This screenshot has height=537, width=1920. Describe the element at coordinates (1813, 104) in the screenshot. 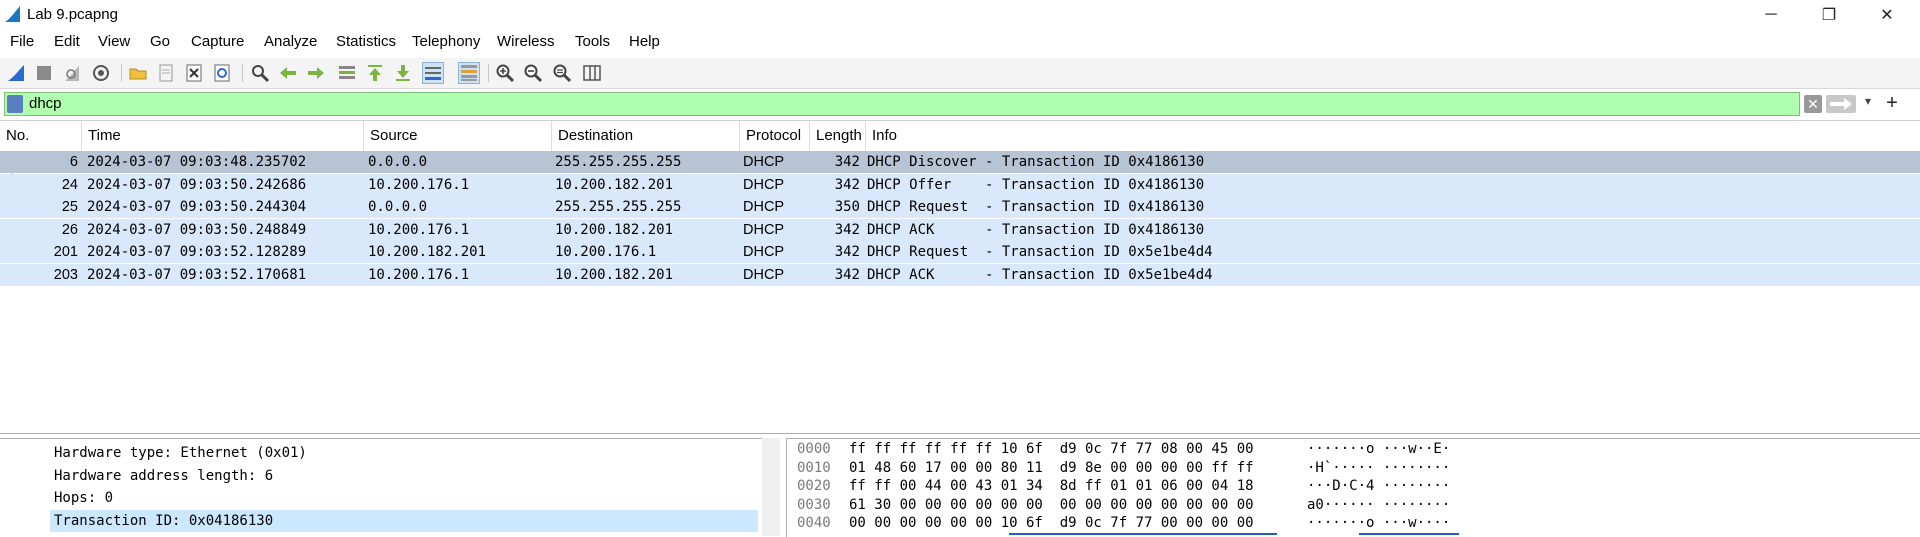

I see `filter-clear-button: ✕` at that location.